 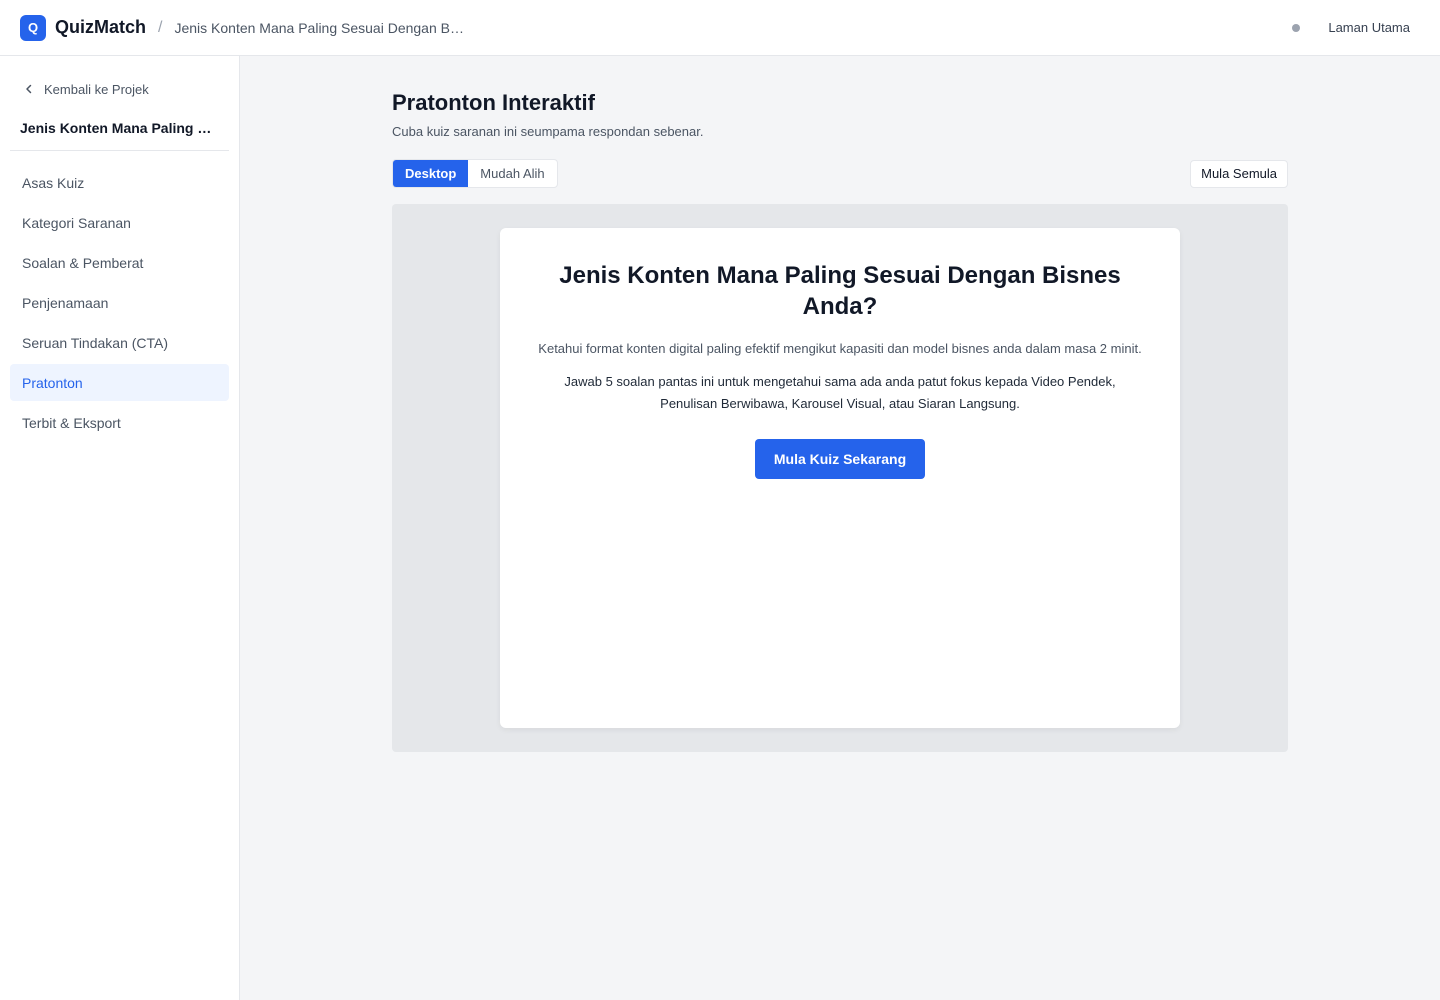 What do you see at coordinates (33, 27) in the screenshot?
I see `app-logo-icon: Q` at bounding box center [33, 27].